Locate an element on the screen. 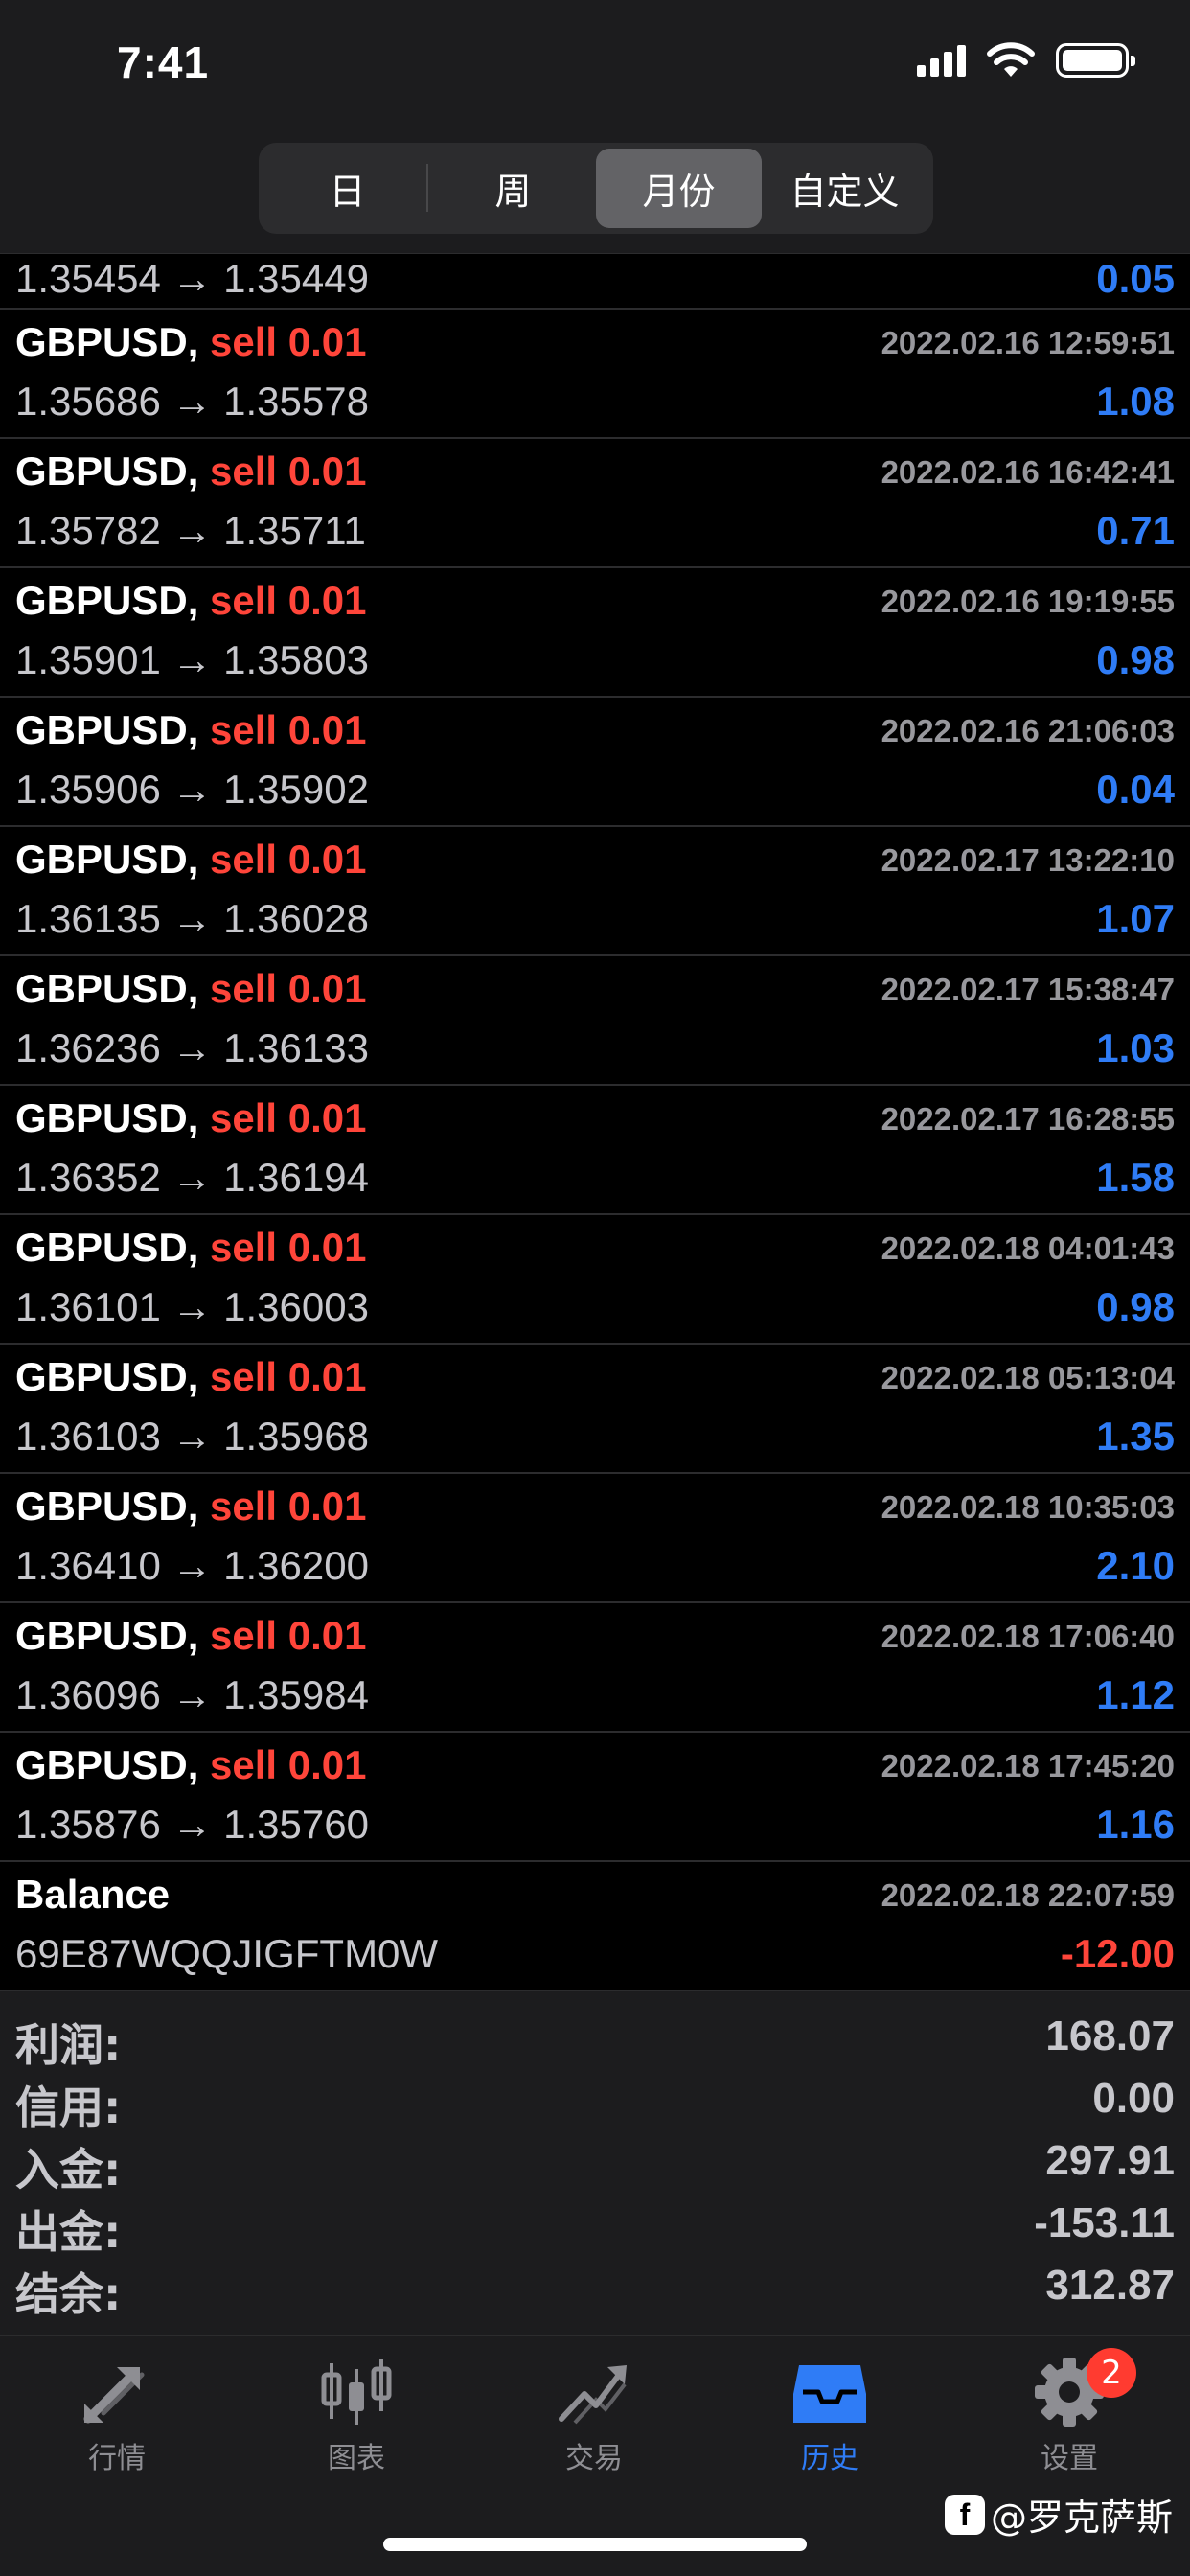  trade-profit: 2.10 is located at coordinates (1135, 1565).